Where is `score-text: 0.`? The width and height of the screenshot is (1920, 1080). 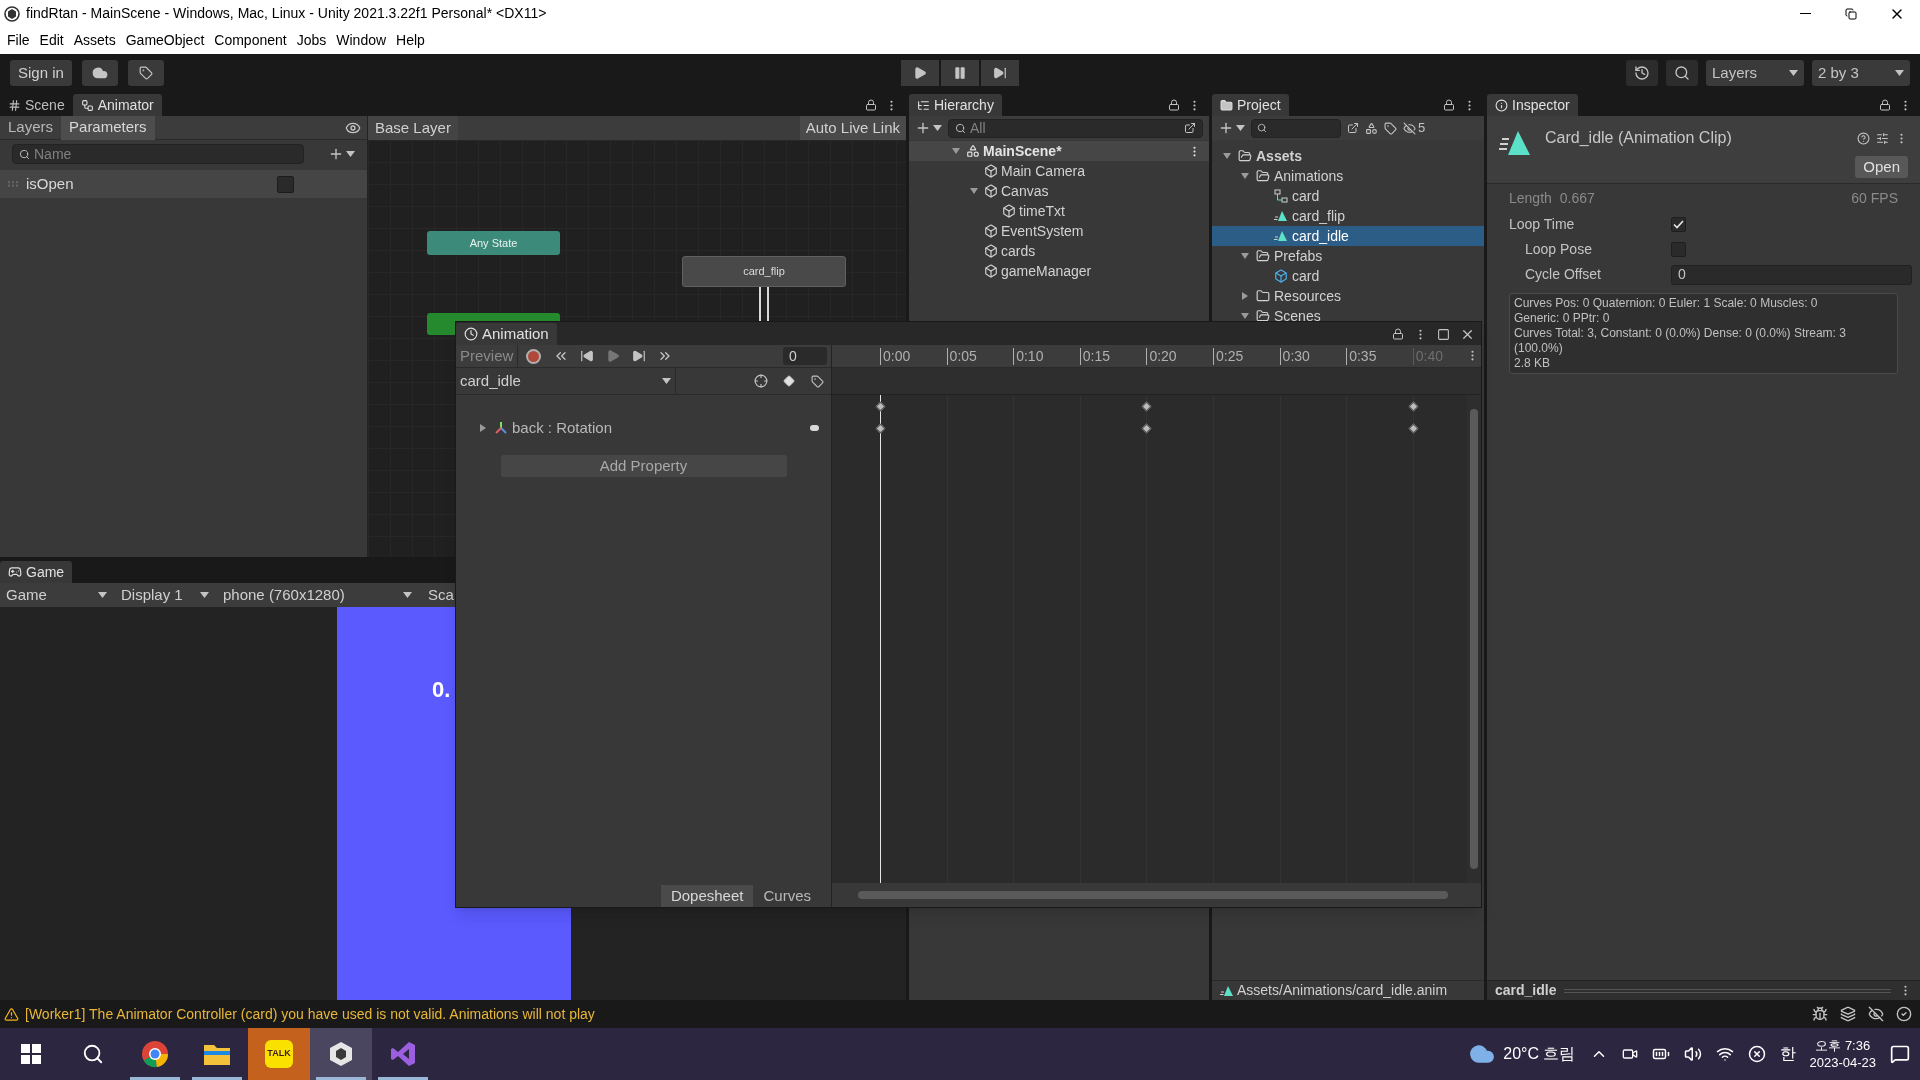
score-text: 0. is located at coordinates (441, 689).